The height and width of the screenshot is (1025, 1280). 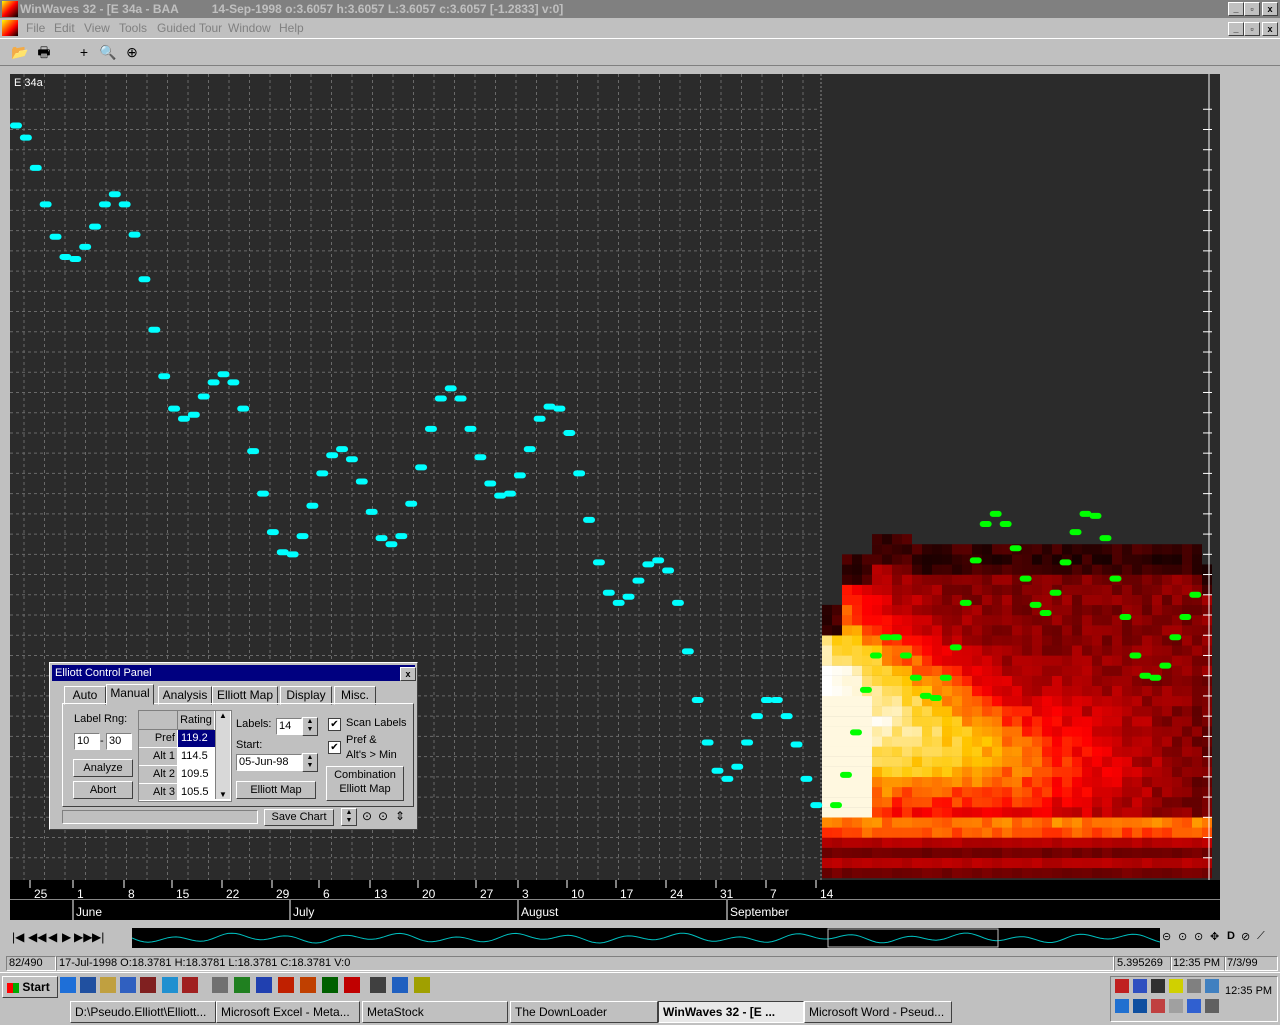 What do you see at coordinates (196, 756) in the screenshot?
I see `row-alt1-rating: 114.5` at bounding box center [196, 756].